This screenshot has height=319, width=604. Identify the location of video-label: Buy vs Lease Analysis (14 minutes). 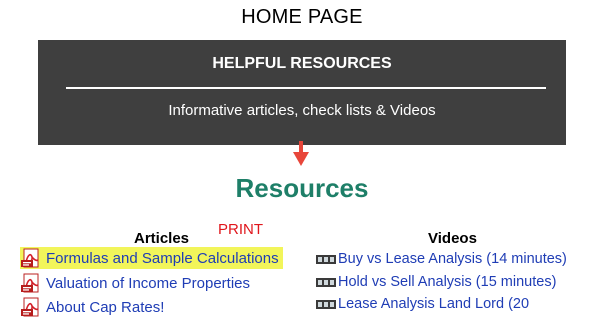
(452, 259).